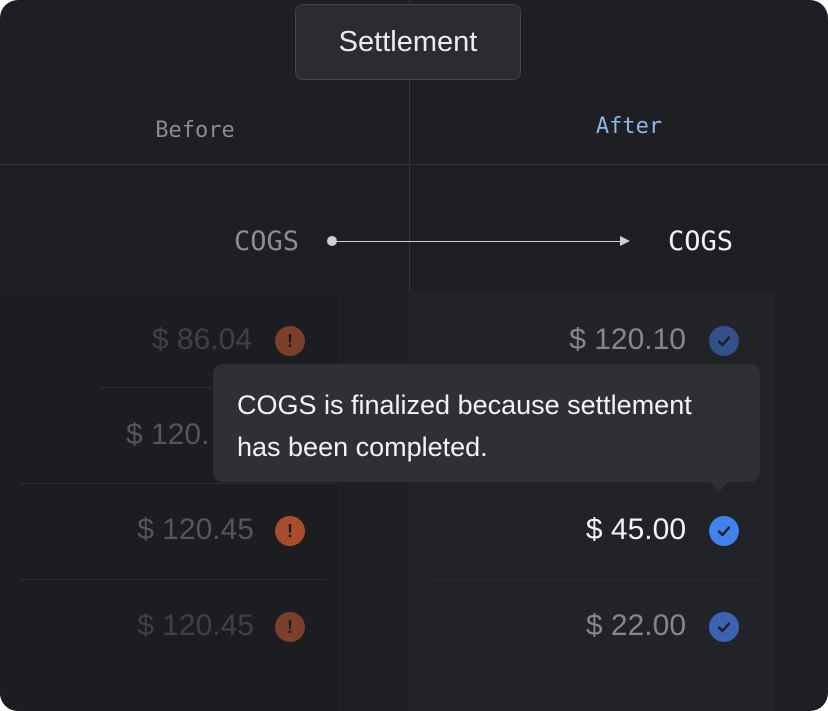 This screenshot has height=711, width=828. I want to click on after-amount: $ 120.10, so click(627, 339).